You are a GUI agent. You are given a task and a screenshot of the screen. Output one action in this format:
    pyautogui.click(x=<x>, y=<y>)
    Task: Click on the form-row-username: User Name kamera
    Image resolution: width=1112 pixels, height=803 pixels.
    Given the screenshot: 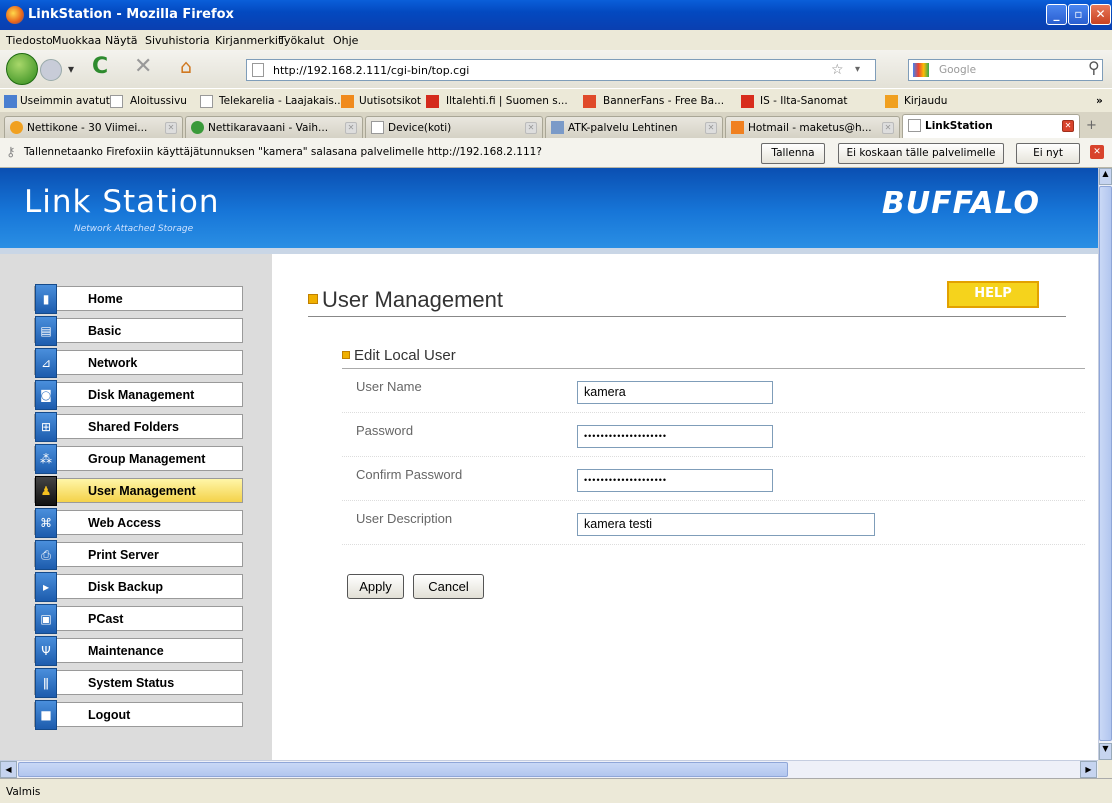 What is the action you would take?
    pyautogui.click(x=713, y=391)
    